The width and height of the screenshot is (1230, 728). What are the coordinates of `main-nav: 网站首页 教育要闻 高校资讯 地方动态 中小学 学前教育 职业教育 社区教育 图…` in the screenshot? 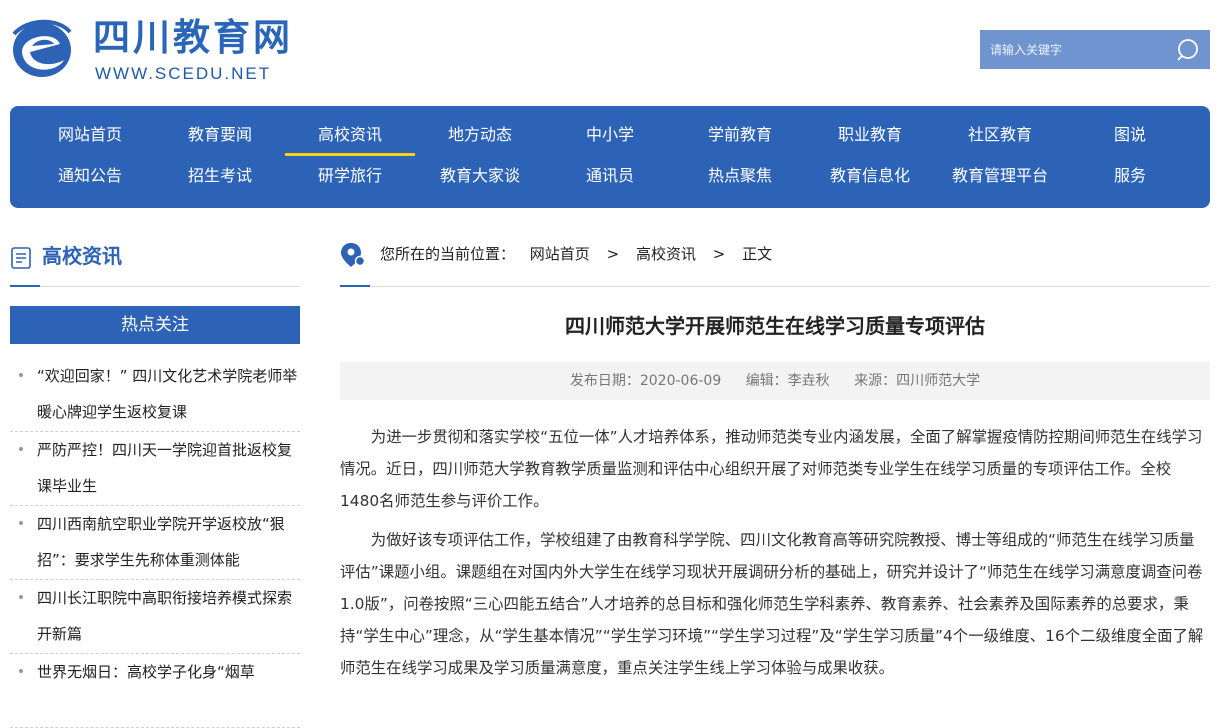 It's located at (610, 157).